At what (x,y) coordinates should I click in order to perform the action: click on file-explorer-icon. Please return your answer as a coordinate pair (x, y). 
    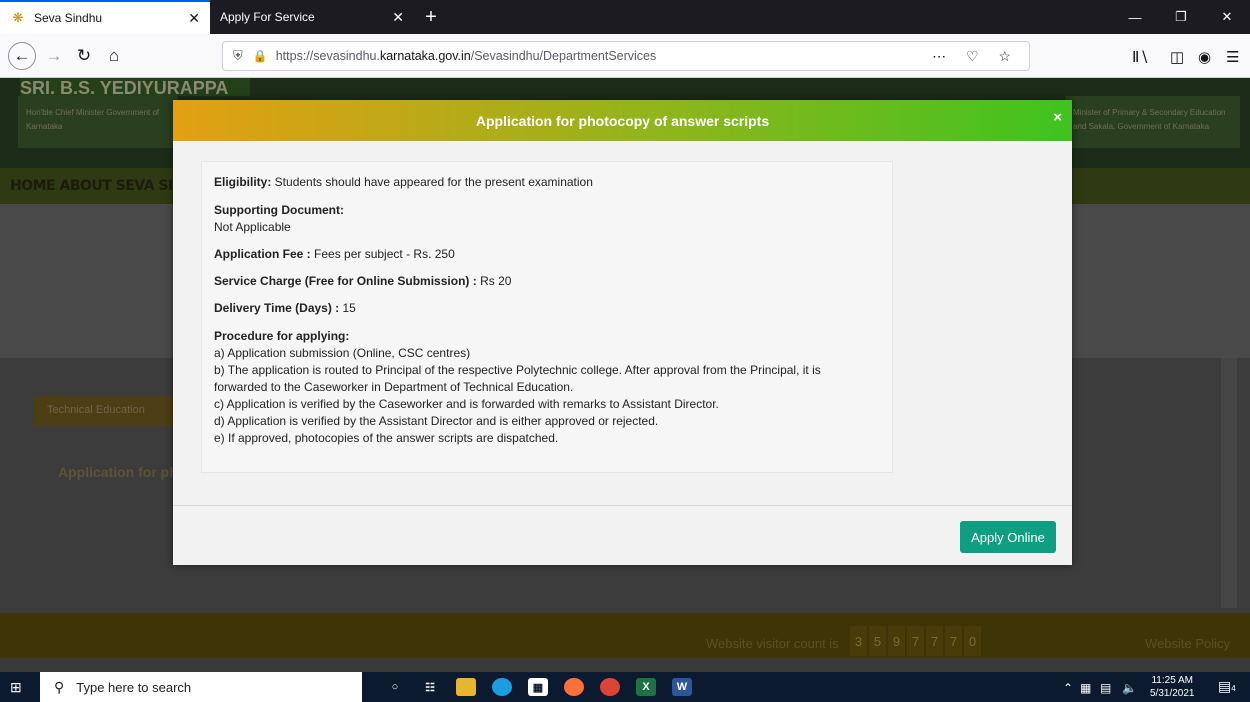
    Looking at the image, I should click on (466, 687).